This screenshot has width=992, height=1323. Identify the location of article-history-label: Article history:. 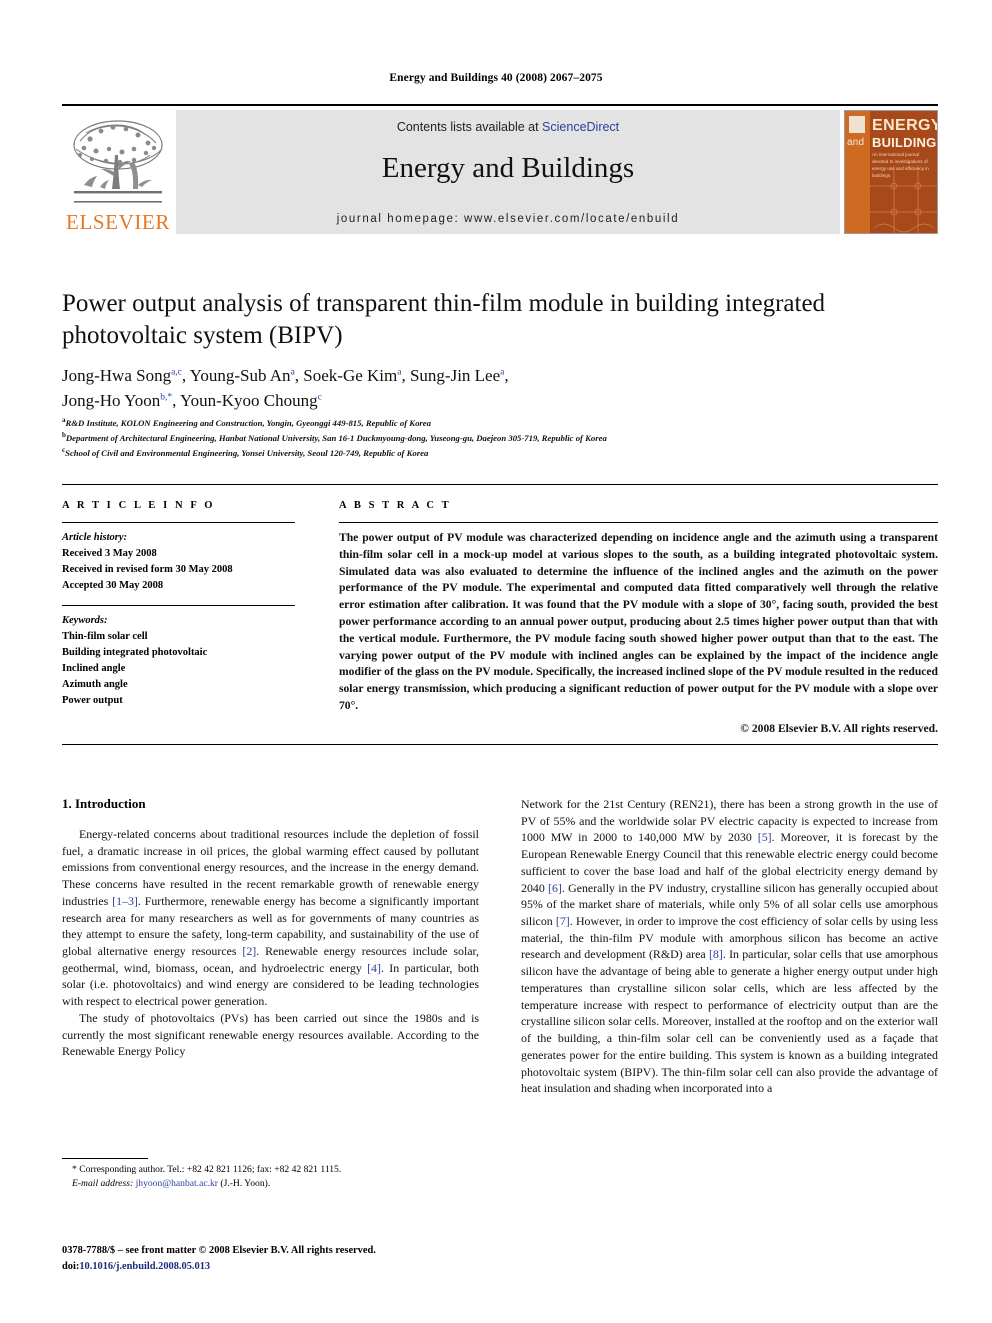
(95, 537).